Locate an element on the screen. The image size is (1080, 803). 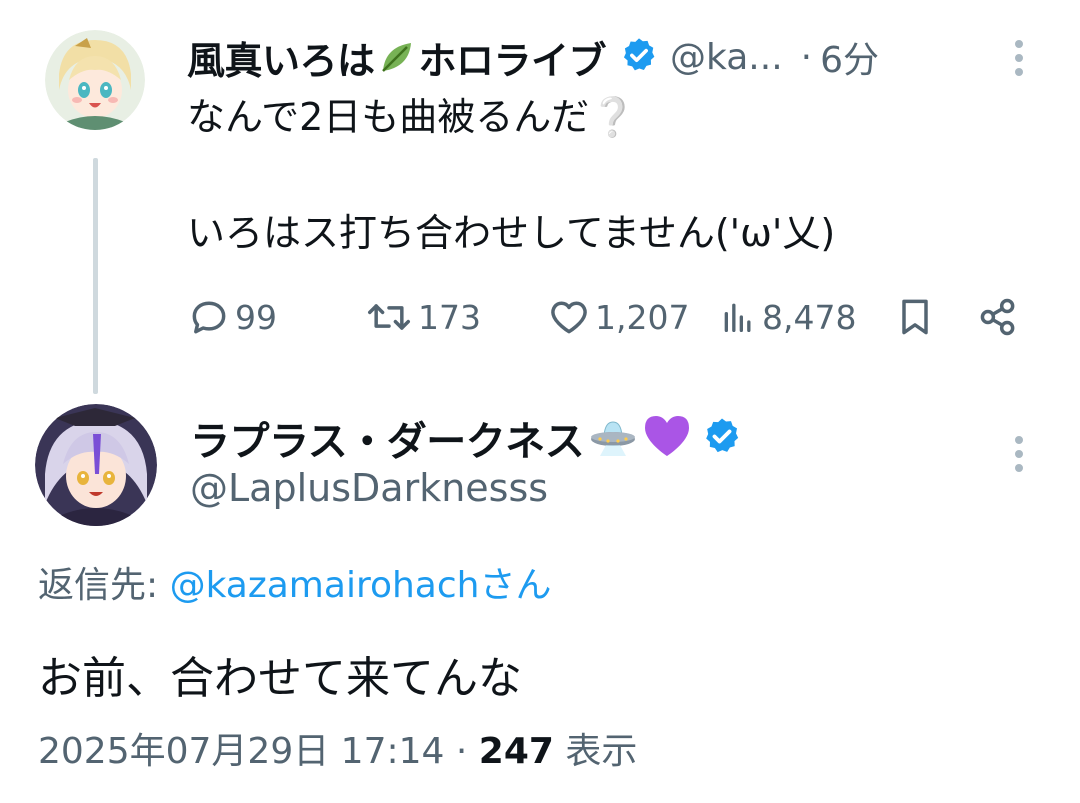
views-chart-icon is located at coordinates (737, 317).